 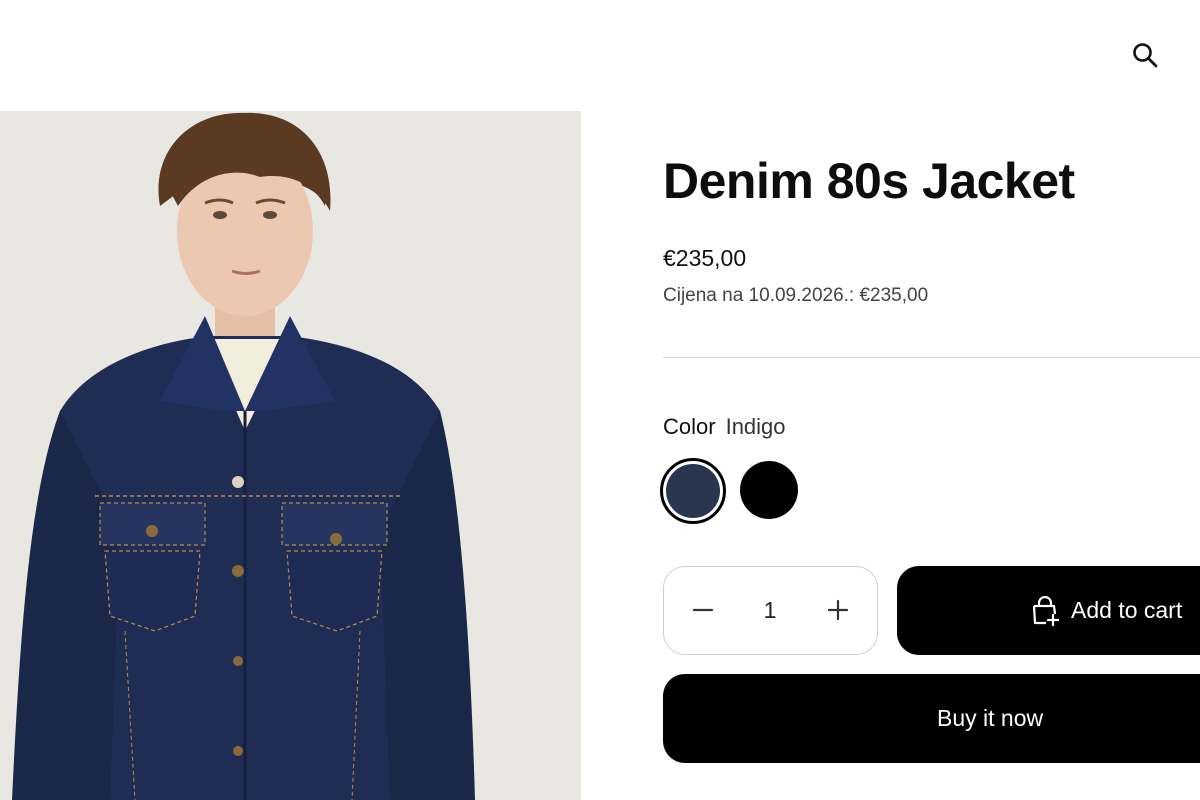 I want to click on plus-icon, so click(x=838, y=610).